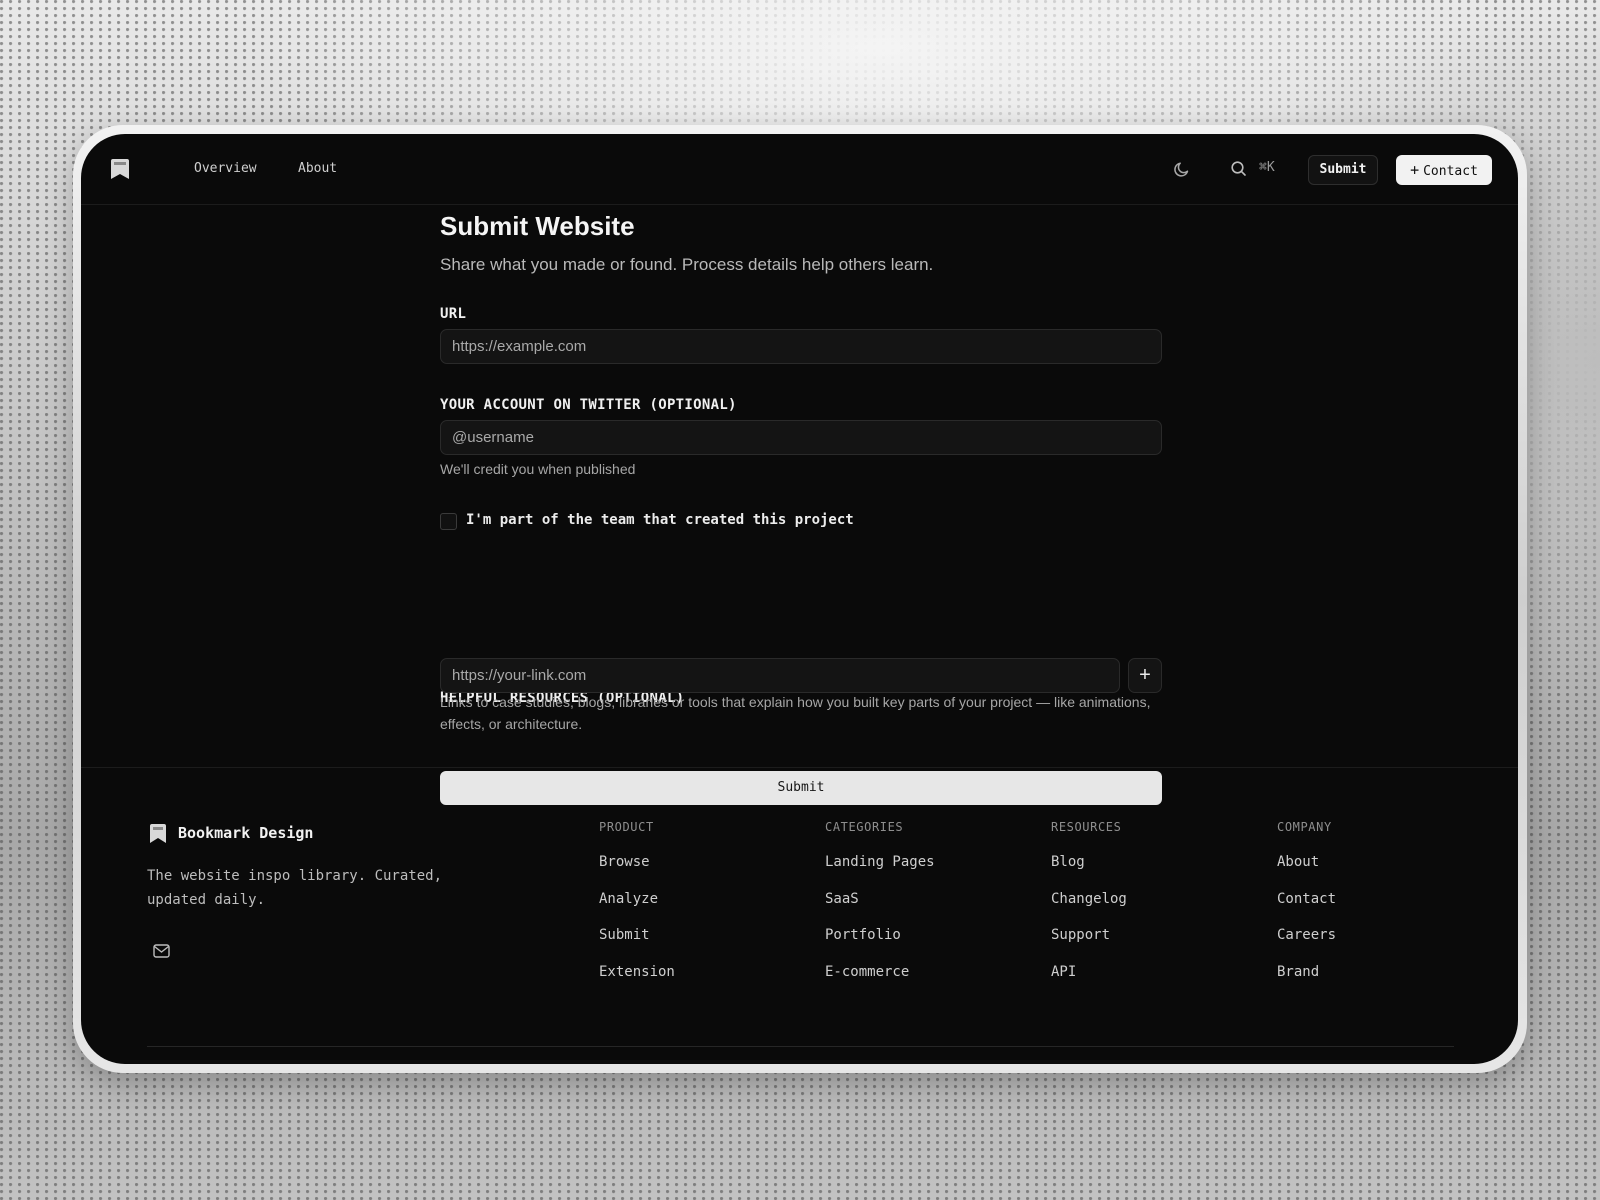  I want to click on footer-link-about: About, so click(1306, 872).